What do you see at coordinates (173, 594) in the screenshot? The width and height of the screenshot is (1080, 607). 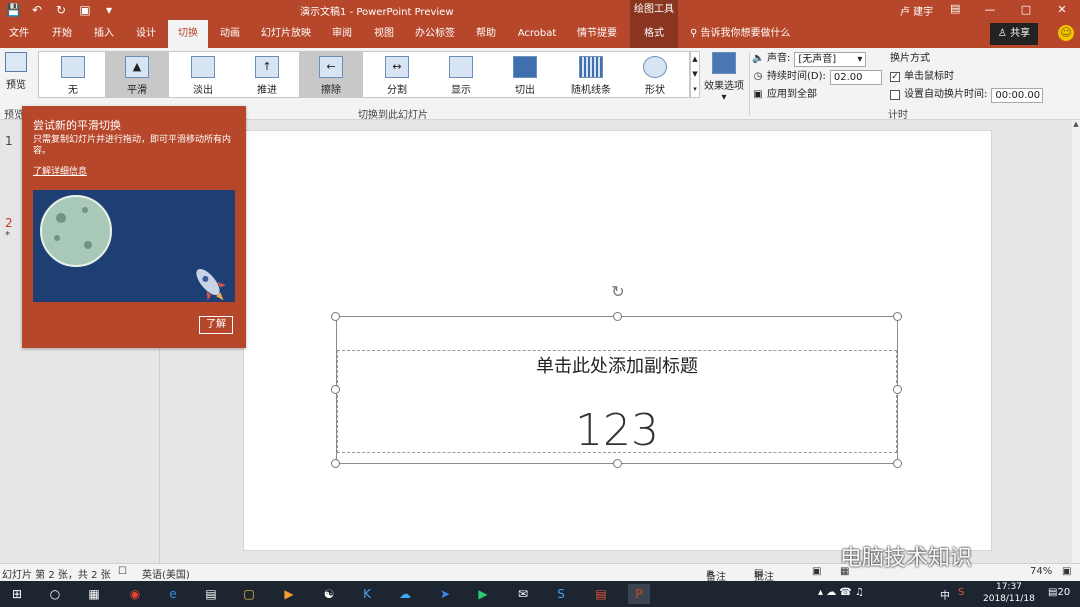 I see `edge-icon: e` at bounding box center [173, 594].